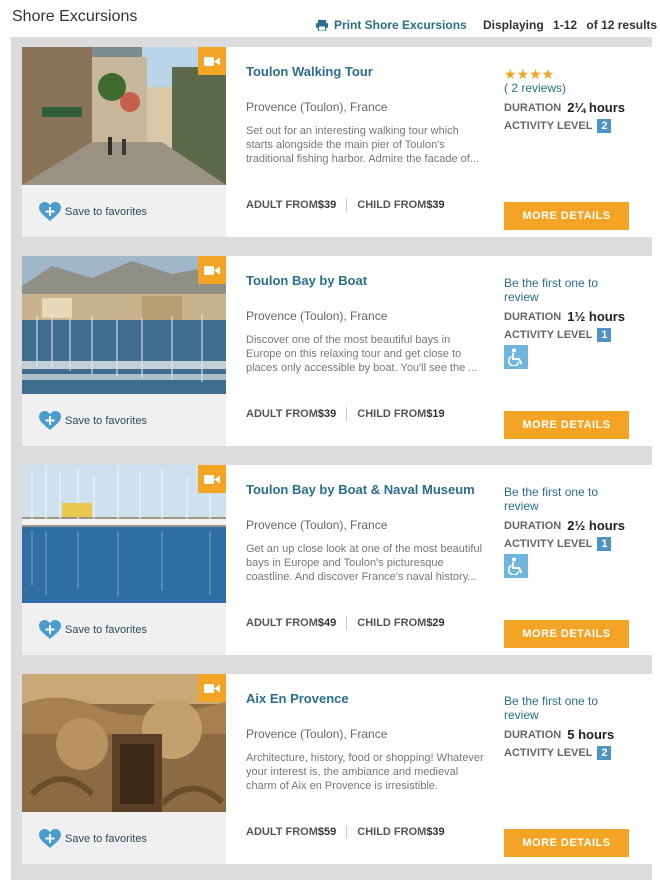 The image size is (660, 880). I want to click on duration-row: DURATION 2½ hours, so click(564, 525).